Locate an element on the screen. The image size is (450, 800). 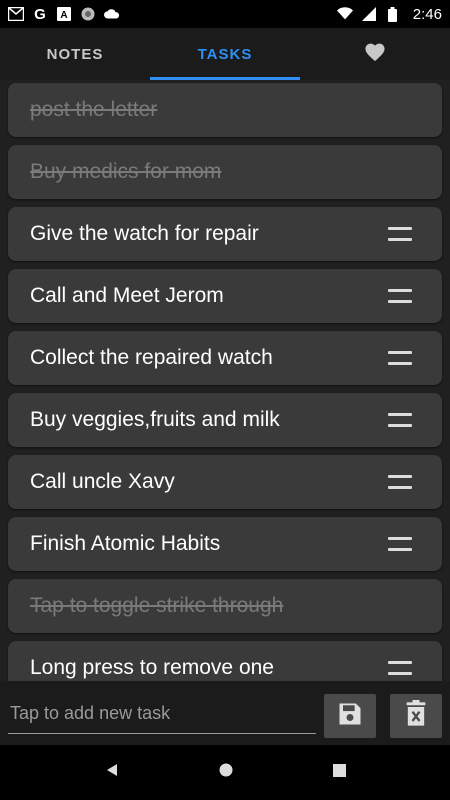
task-item: Long press to remove one is located at coordinates (225, 661).